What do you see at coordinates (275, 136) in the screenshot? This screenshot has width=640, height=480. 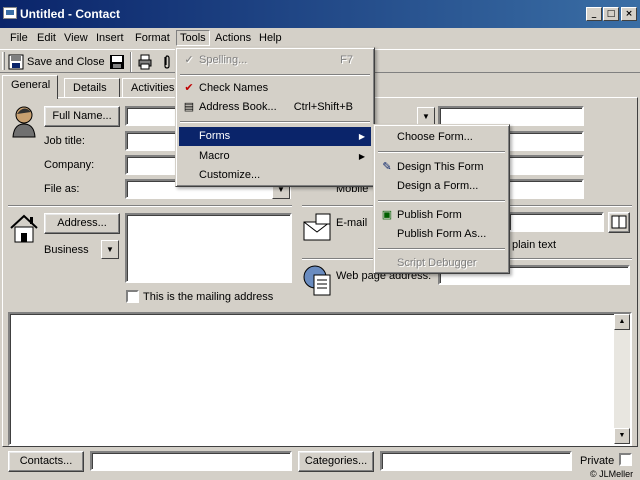 I see `menu-item-forms: Forms ▶` at bounding box center [275, 136].